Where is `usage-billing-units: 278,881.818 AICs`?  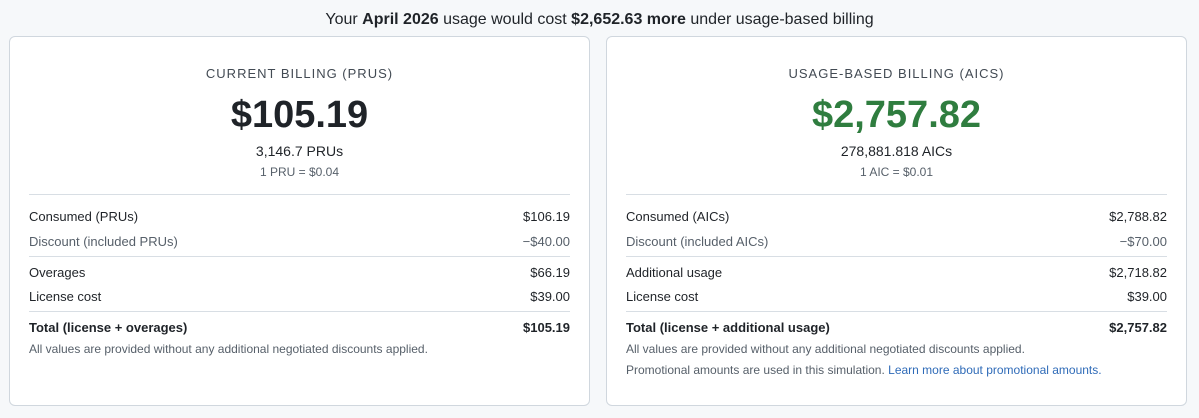 usage-billing-units: 278,881.818 AICs is located at coordinates (896, 151).